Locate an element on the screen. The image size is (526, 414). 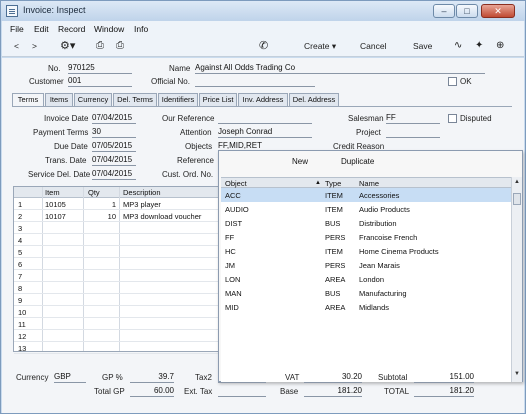
ok-checkbox is located at coordinates (452, 81).